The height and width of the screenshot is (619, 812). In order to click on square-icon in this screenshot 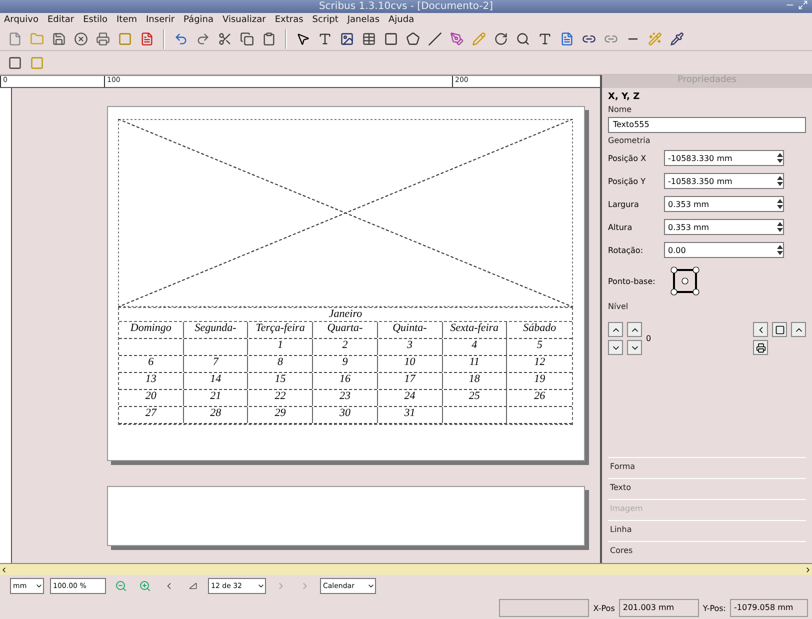, I will do `click(779, 329)`.